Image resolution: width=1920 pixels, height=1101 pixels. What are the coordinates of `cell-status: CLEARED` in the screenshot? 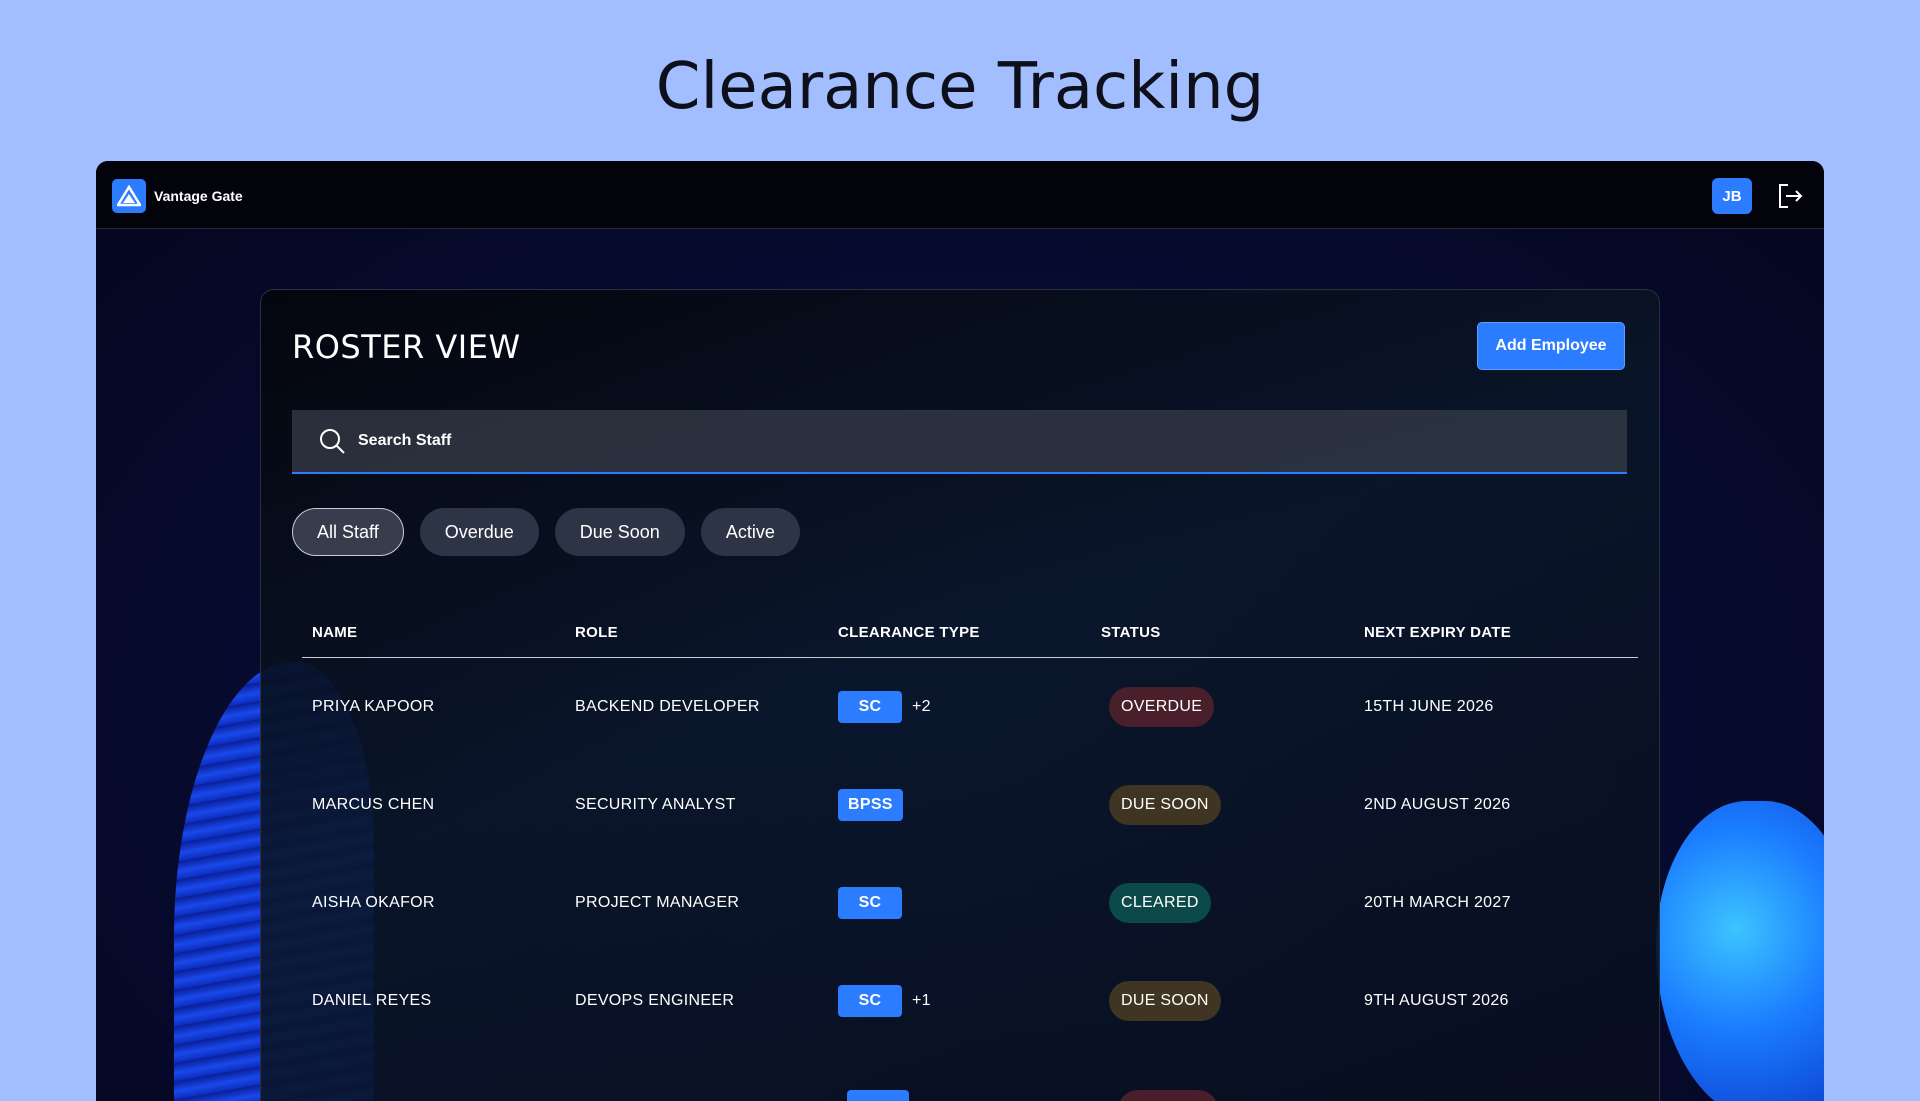 It's located at (1222, 903).